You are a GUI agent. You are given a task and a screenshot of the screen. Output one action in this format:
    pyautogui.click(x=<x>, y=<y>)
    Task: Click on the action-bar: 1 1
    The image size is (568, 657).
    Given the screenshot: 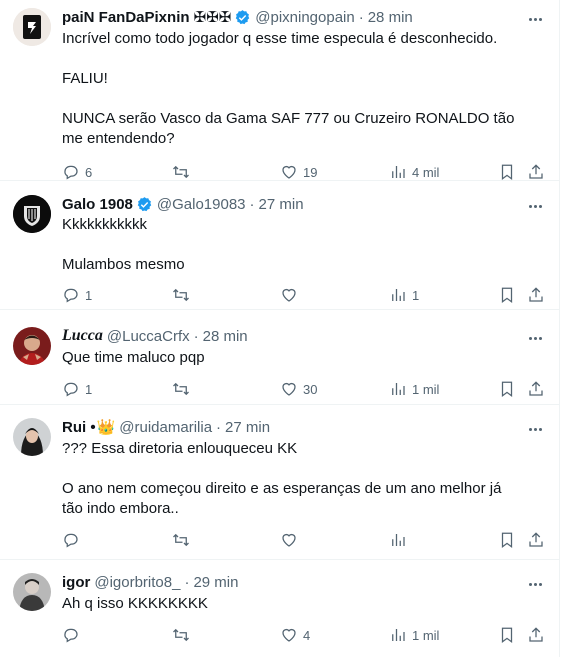 What is the action you would take?
    pyautogui.click(x=302, y=295)
    